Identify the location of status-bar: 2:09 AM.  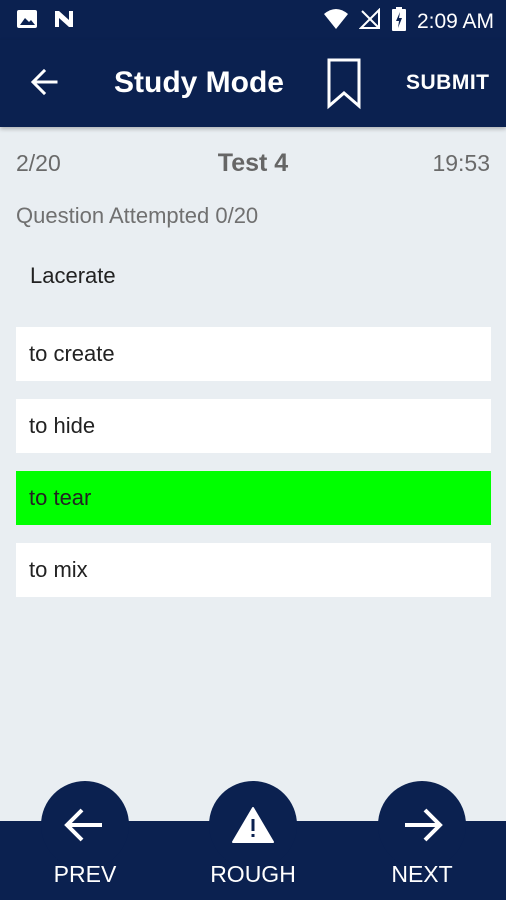
(253, 20).